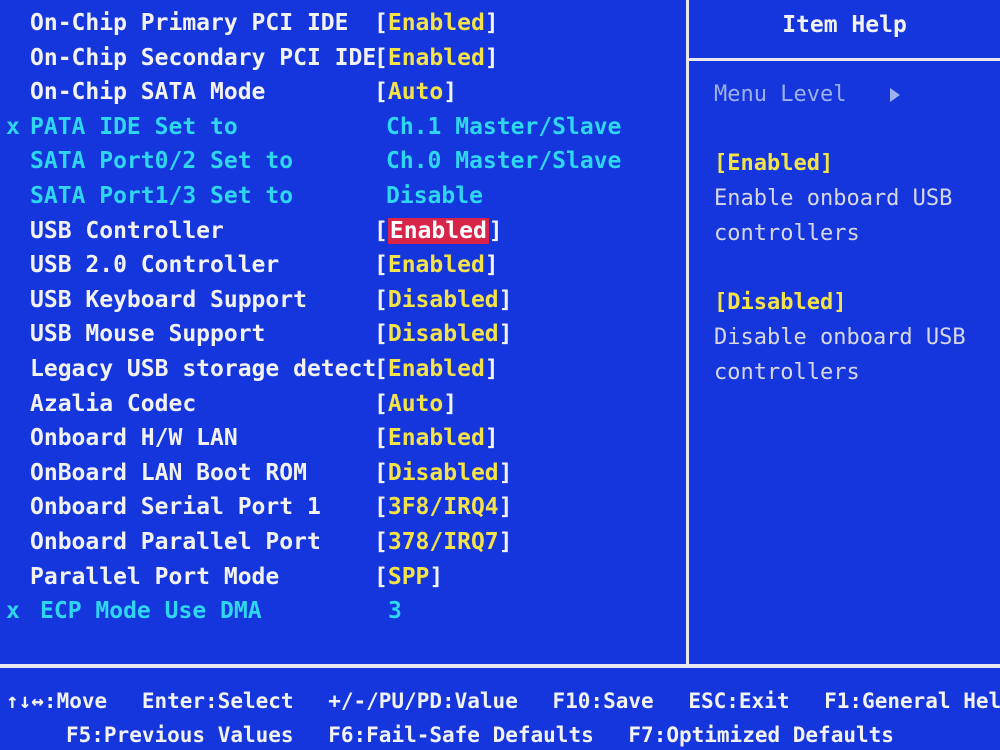  What do you see at coordinates (343, 334) in the screenshot?
I see `setting-row: USB Mouse Support [Disabled]` at bounding box center [343, 334].